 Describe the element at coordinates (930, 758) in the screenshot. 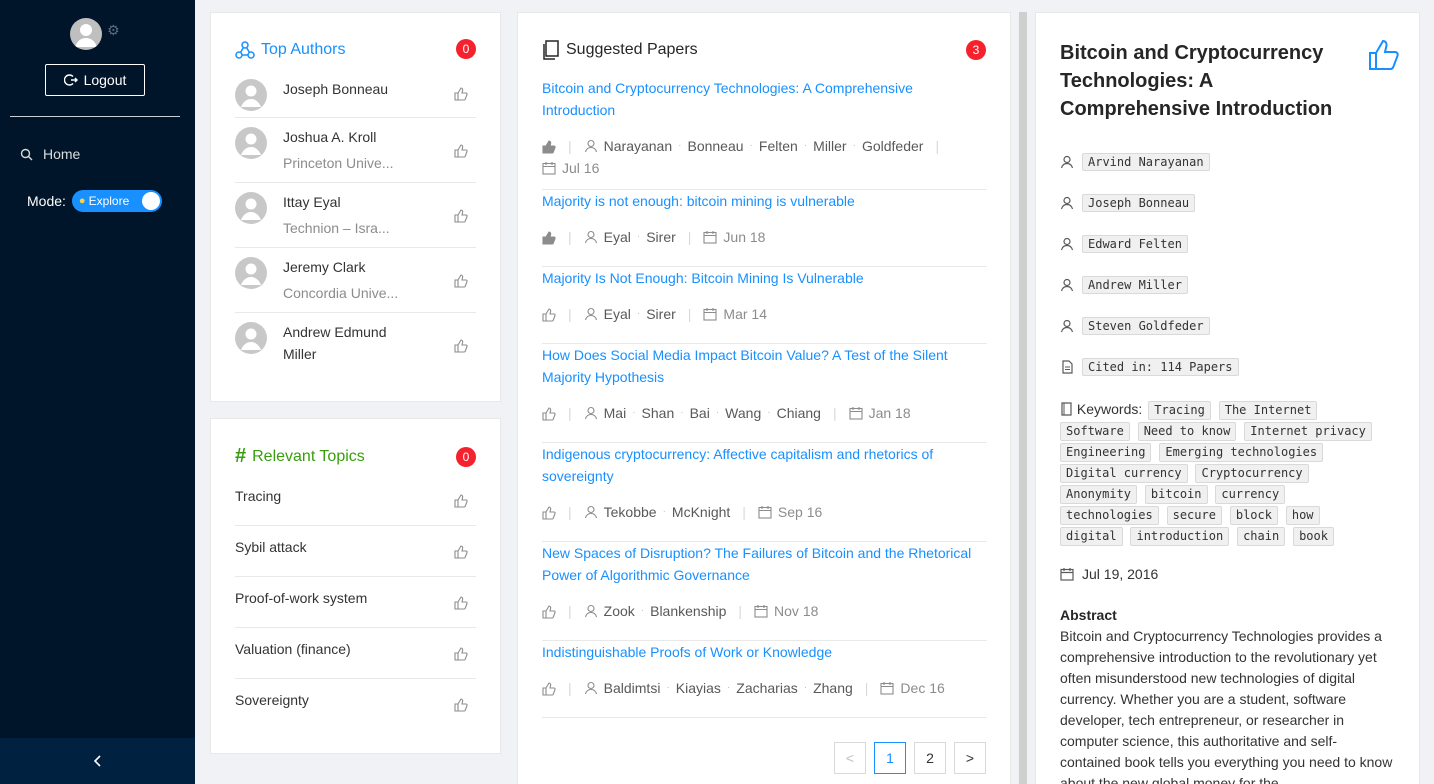

I see `pagination-page-2: 2` at that location.